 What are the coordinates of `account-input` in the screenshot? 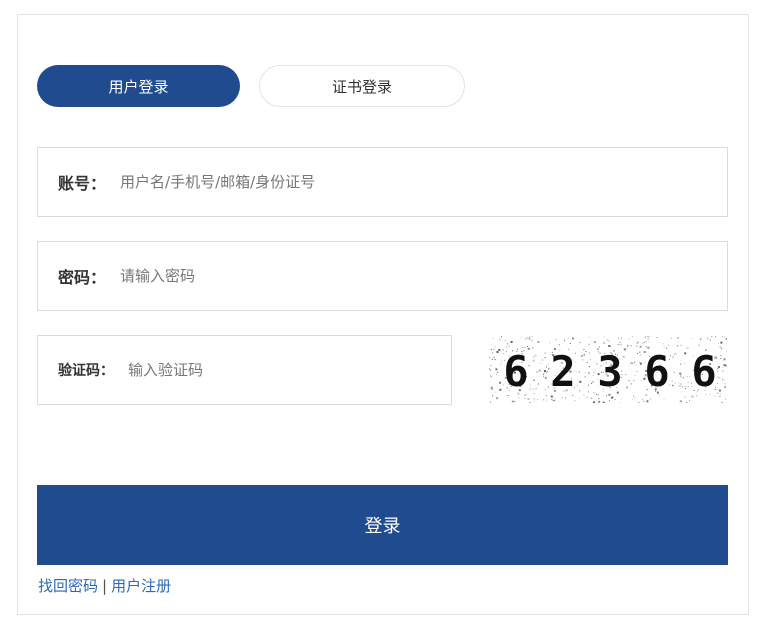 It's located at (423, 182).